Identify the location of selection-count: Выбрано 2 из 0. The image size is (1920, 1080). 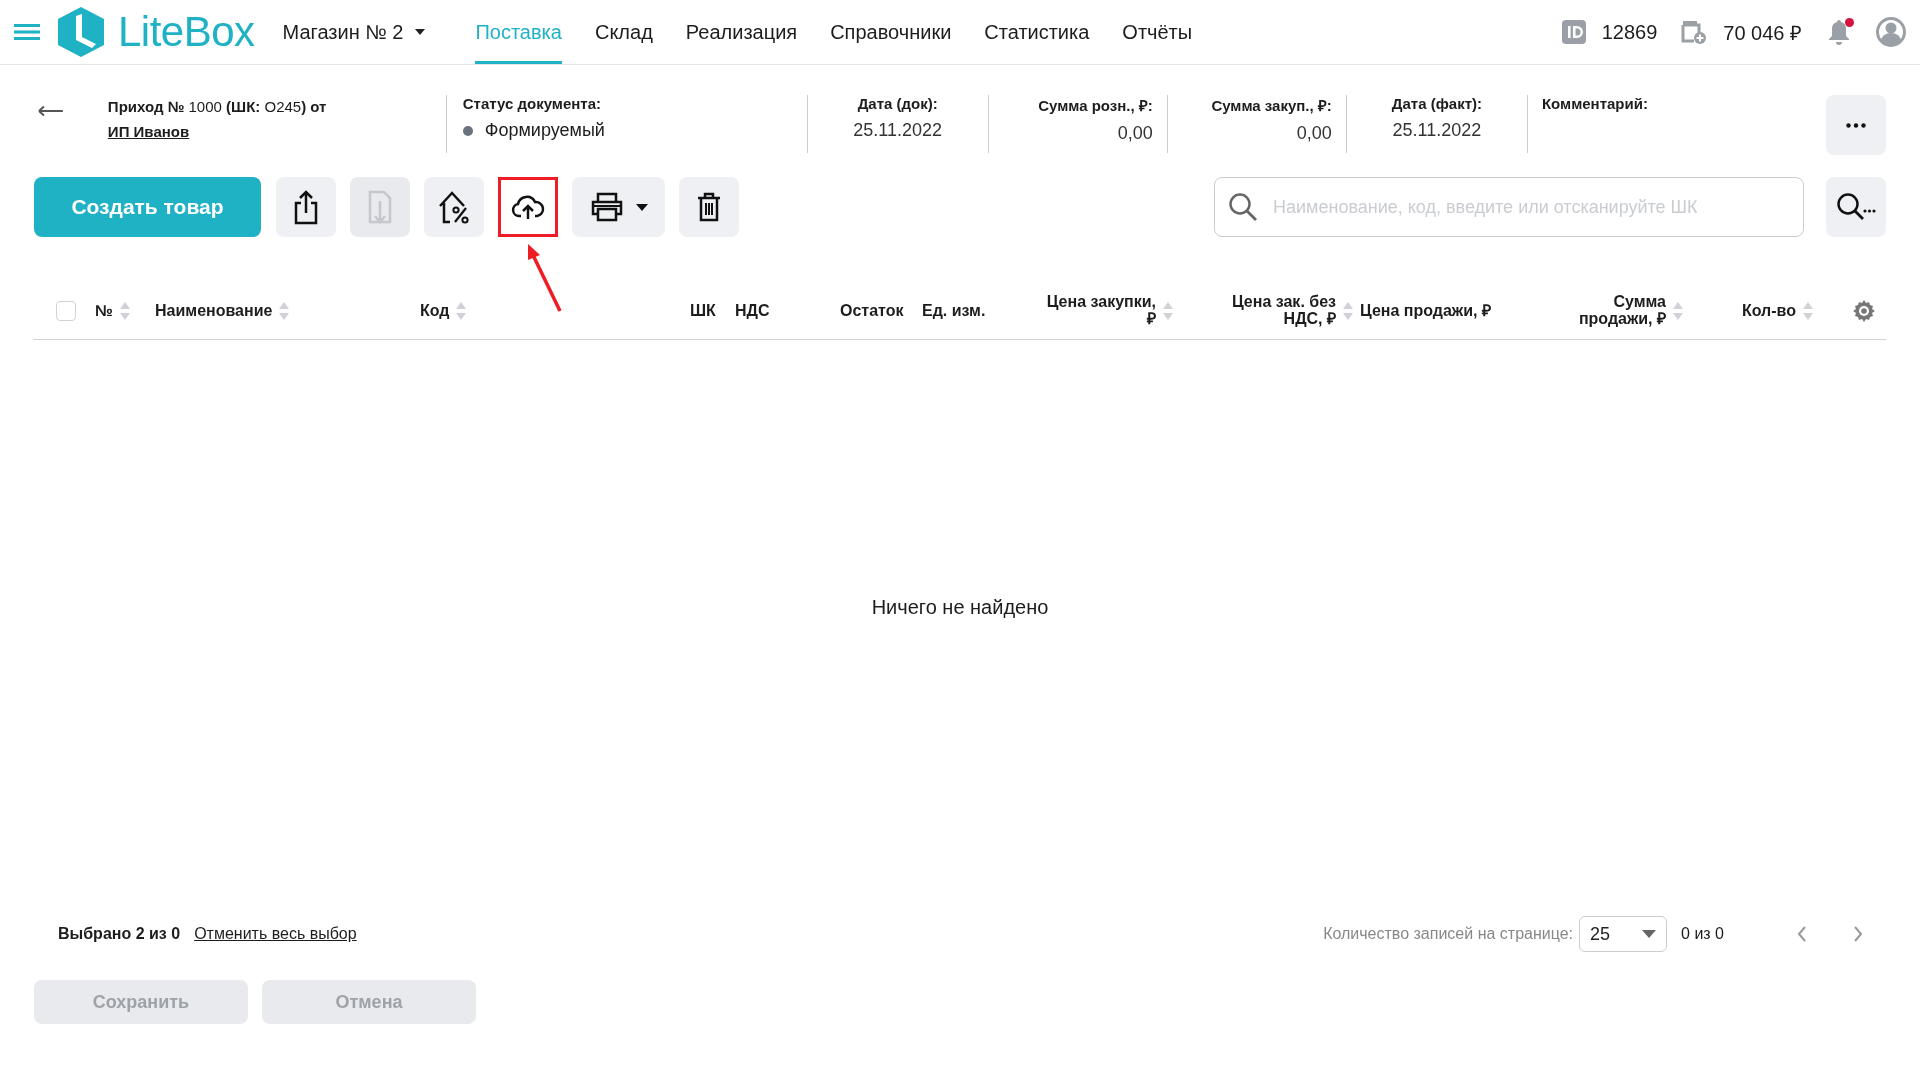
(119, 934).